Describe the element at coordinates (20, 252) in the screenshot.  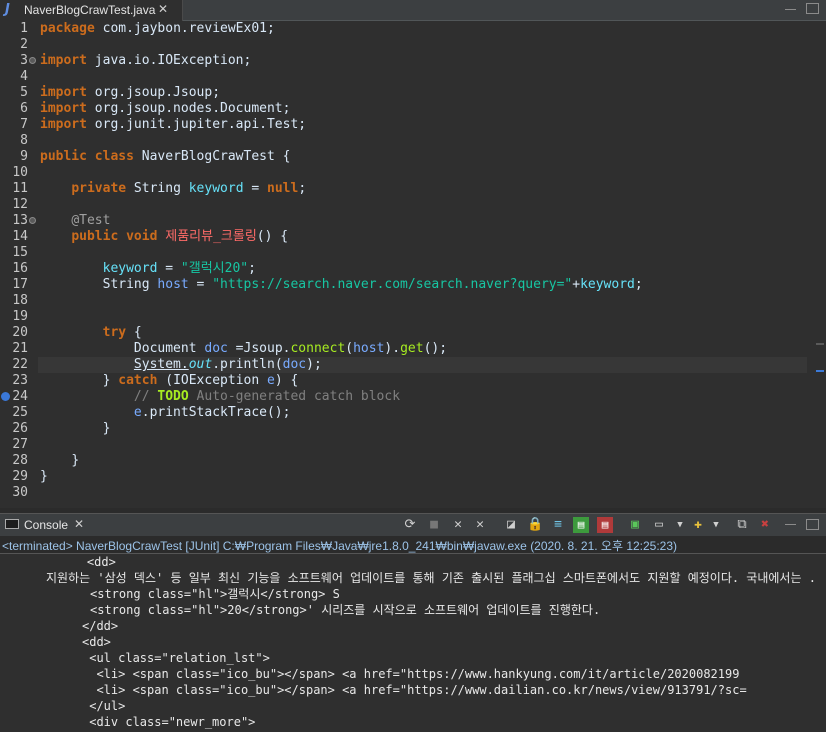
I see `line-number: 15` at that location.